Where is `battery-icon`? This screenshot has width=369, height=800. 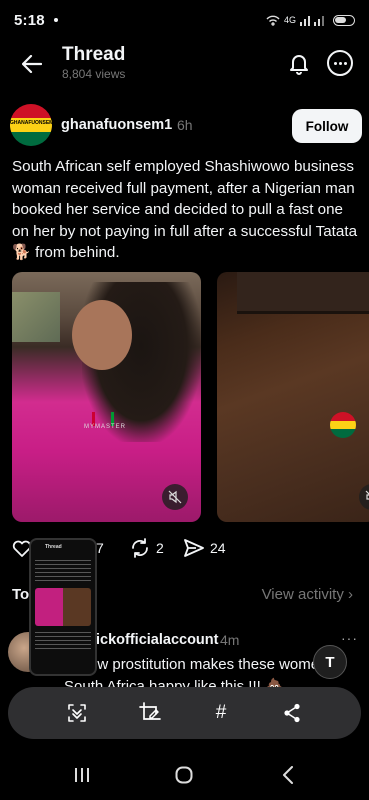
battery-icon is located at coordinates (344, 20).